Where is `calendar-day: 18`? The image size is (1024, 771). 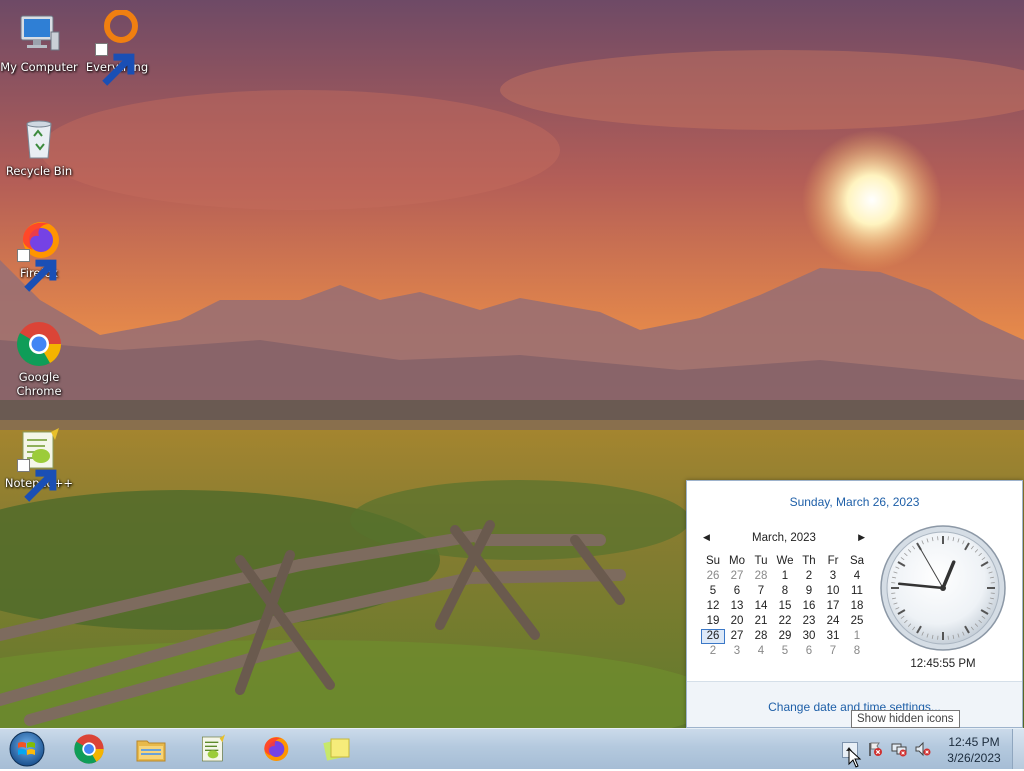
calendar-day: 18 is located at coordinates (857, 606).